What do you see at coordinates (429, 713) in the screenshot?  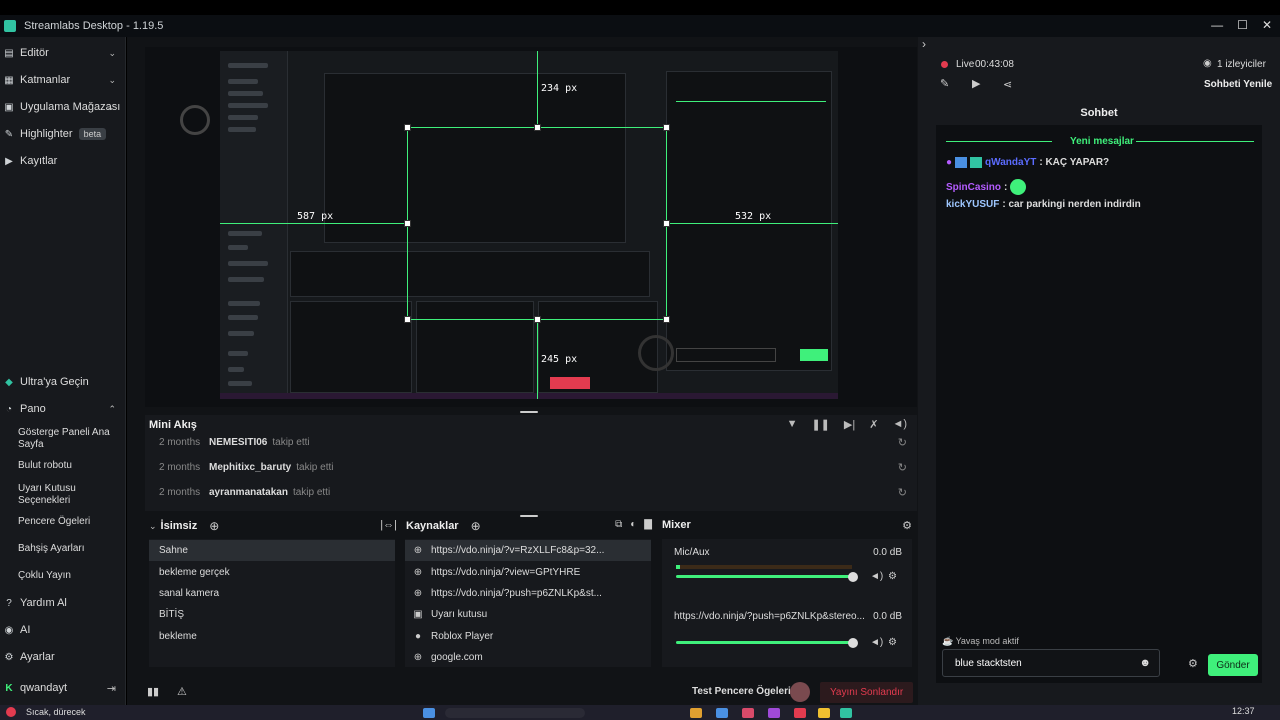 I see `windows-start-icon` at bounding box center [429, 713].